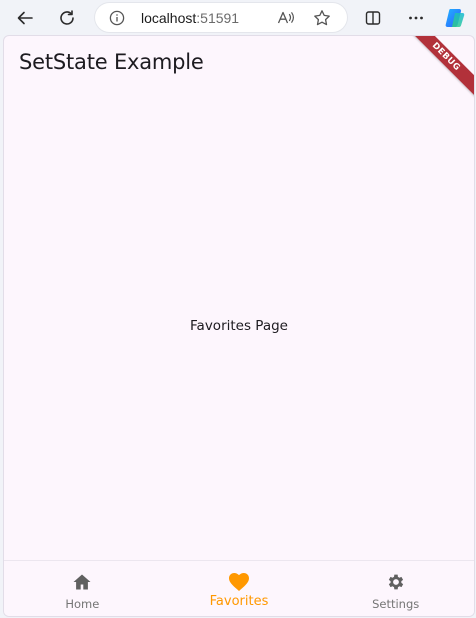 Image resolution: width=476 pixels, height=618 pixels. I want to click on split-screen-button, so click(373, 18).